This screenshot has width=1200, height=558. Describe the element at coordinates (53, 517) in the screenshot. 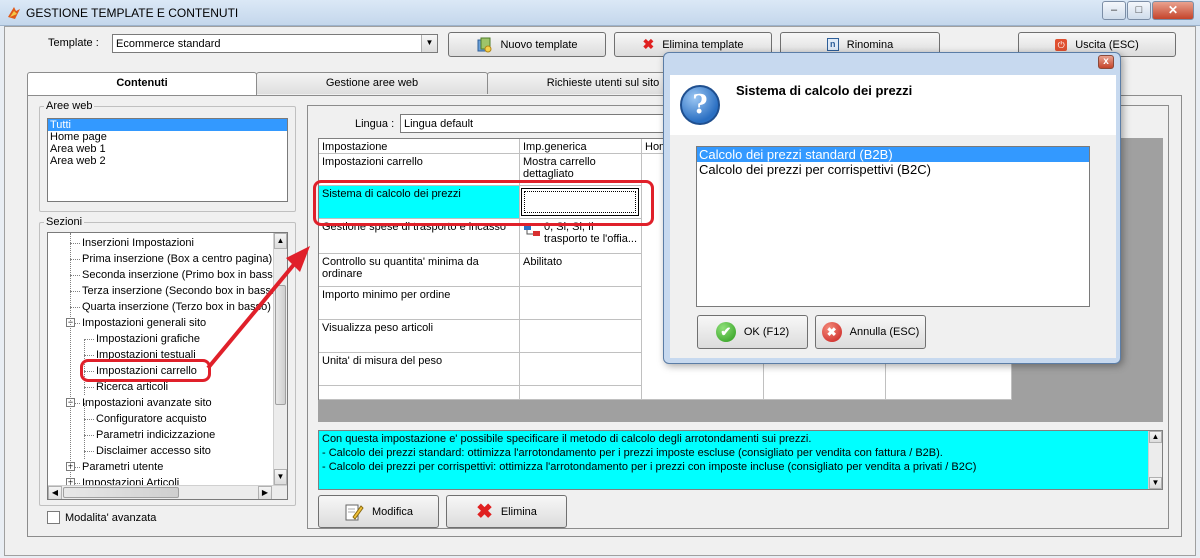

I see `modalita-avanzata-checkbox` at that location.